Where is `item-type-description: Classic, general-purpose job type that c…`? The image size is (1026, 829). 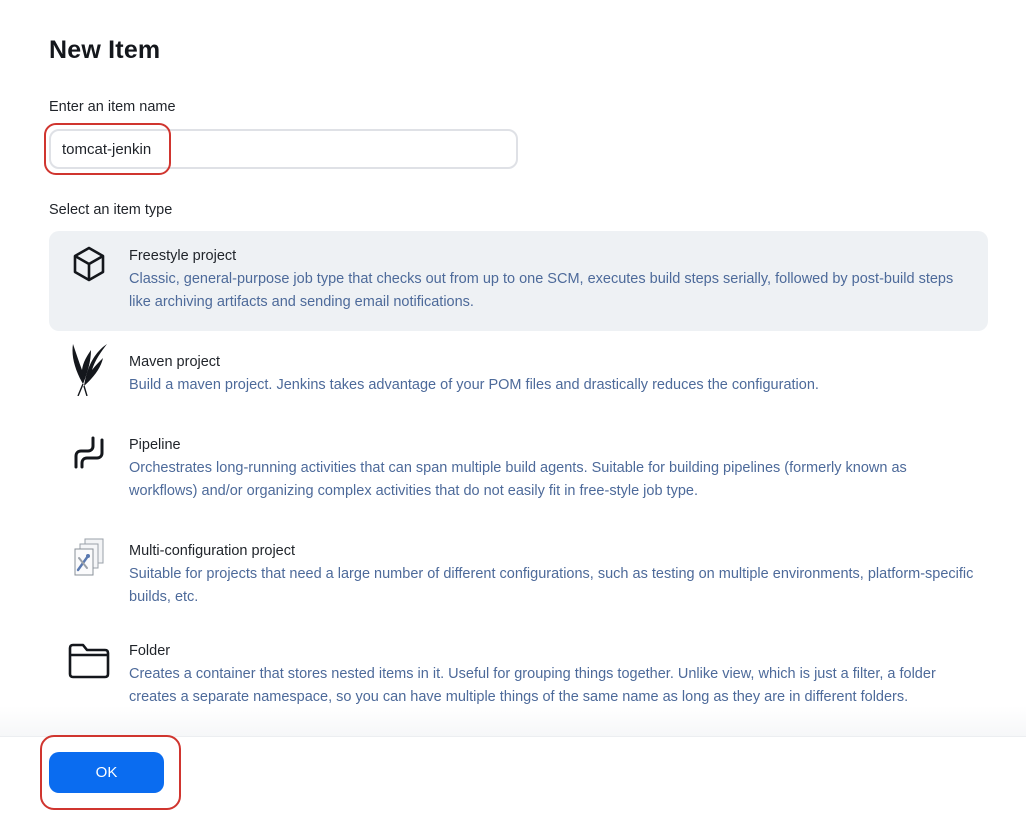 item-type-description: Classic, general-purpose job type that c… is located at coordinates (541, 290).